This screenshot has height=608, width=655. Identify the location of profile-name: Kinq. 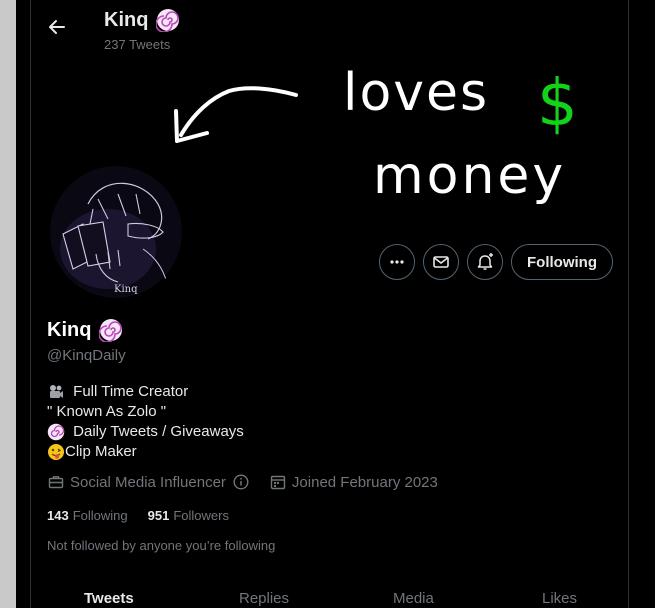
(69, 329).